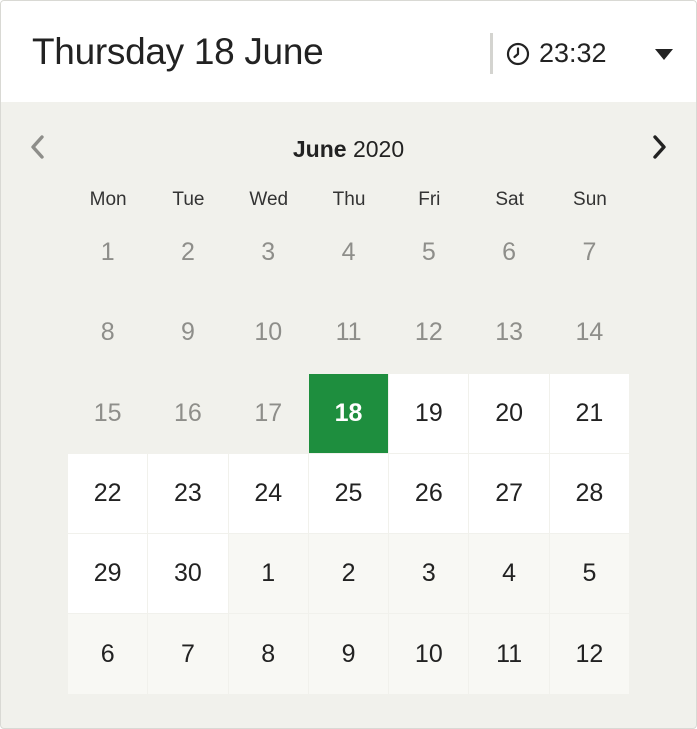 This screenshot has width=697, height=729. What do you see at coordinates (108, 574) in the screenshot?
I see `day-cell: 29` at bounding box center [108, 574].